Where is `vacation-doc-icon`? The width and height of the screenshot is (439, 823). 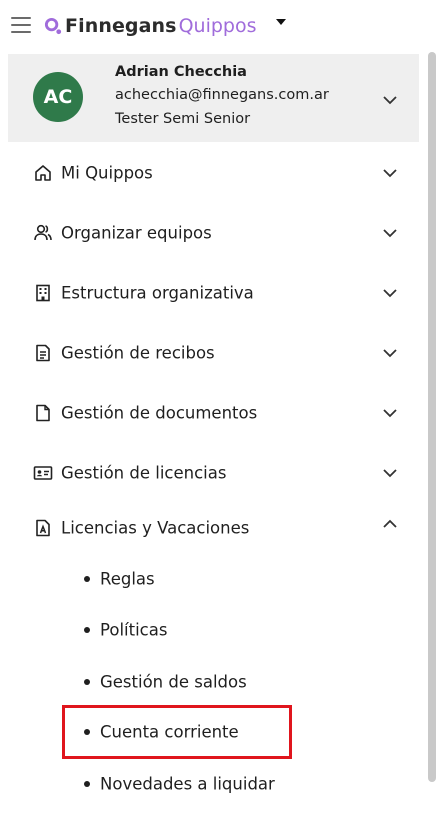
vacation-doc-icon is located at coordinates (43, 528).